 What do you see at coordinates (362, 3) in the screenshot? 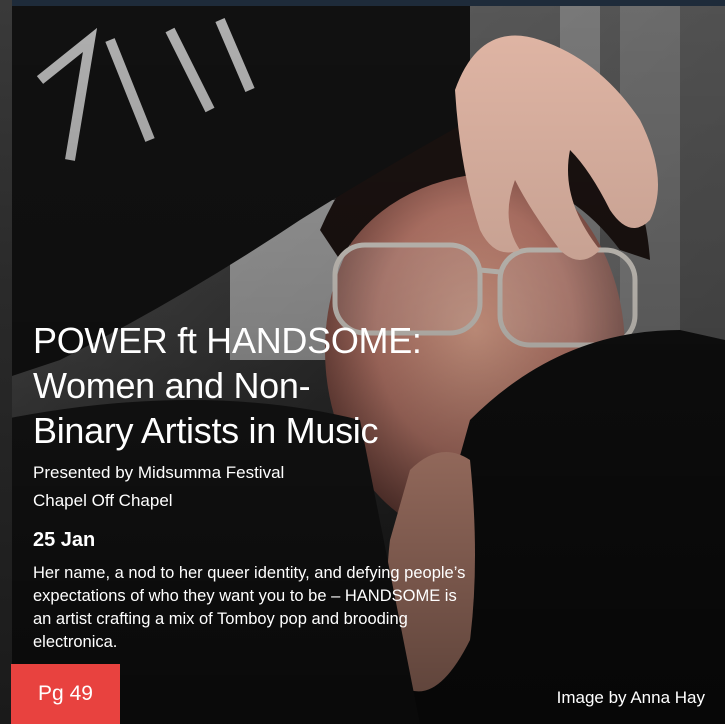
I see `top-edge` at bounding box center [362, 3].